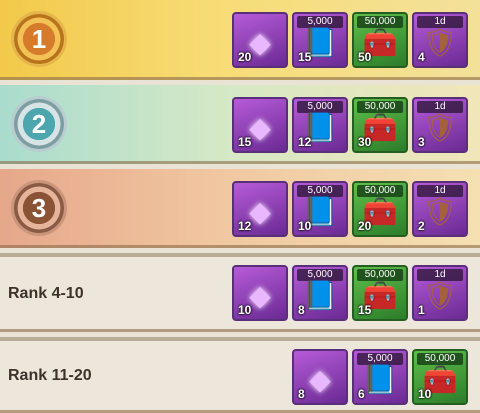 This screenshot has width=480, height=413. Describe the element at coordinates (320, 40) in the screenshot. I see `reward-book-tile: 5,000 📘 15` at that location.